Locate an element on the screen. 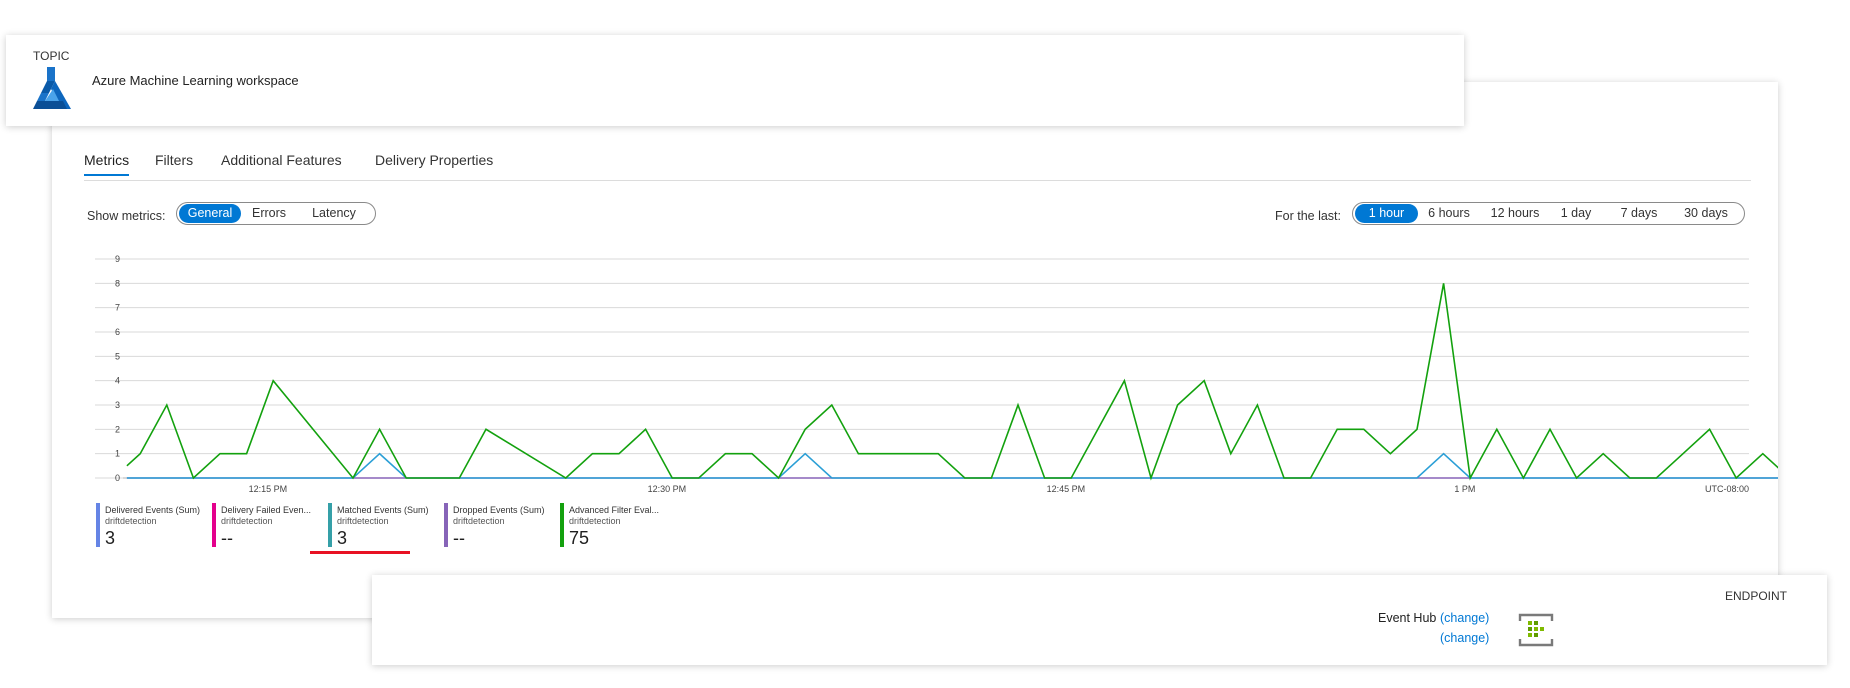 The width and height of the screenshot is (1850, 688). azure-ml-flask-icon is located at coordinates (52, 88).